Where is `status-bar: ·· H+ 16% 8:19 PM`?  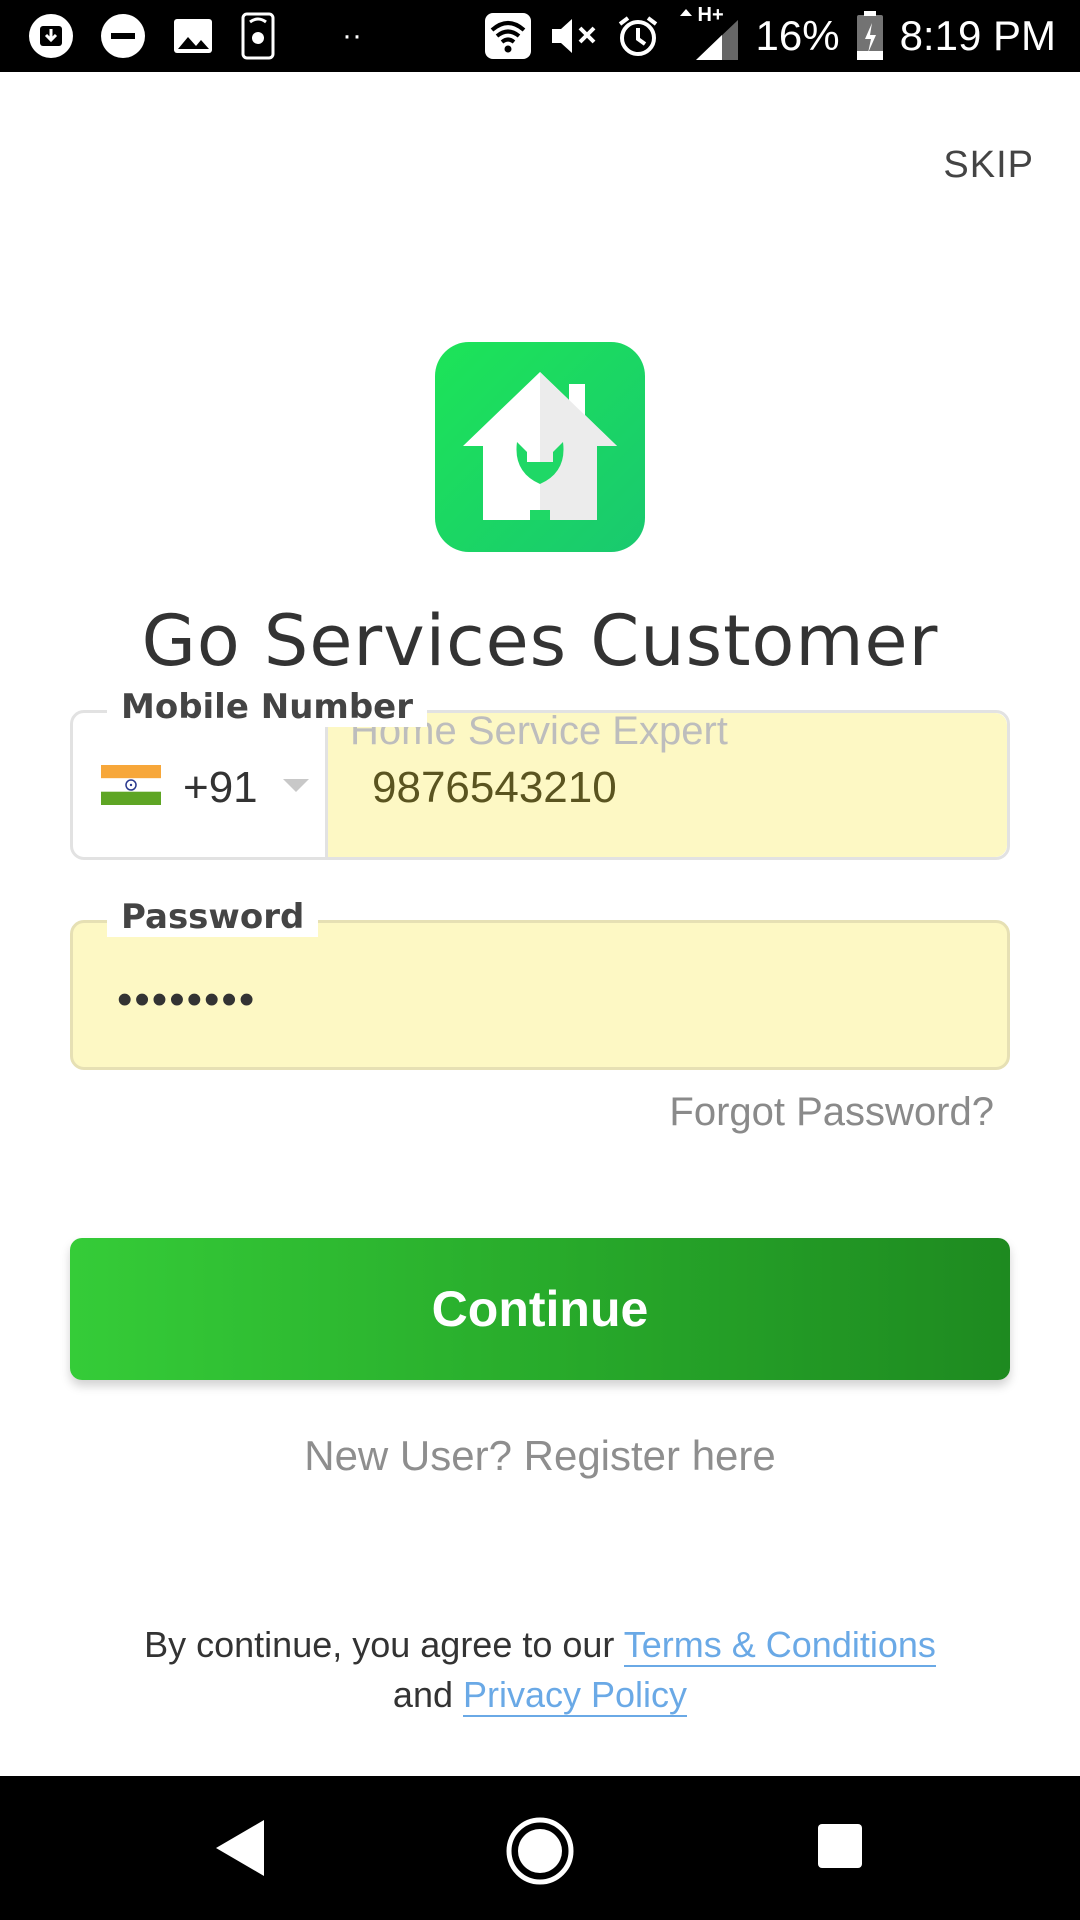
status-bar: ·· H+ 16% 8:19 PM is located at coordinates (540, 36).